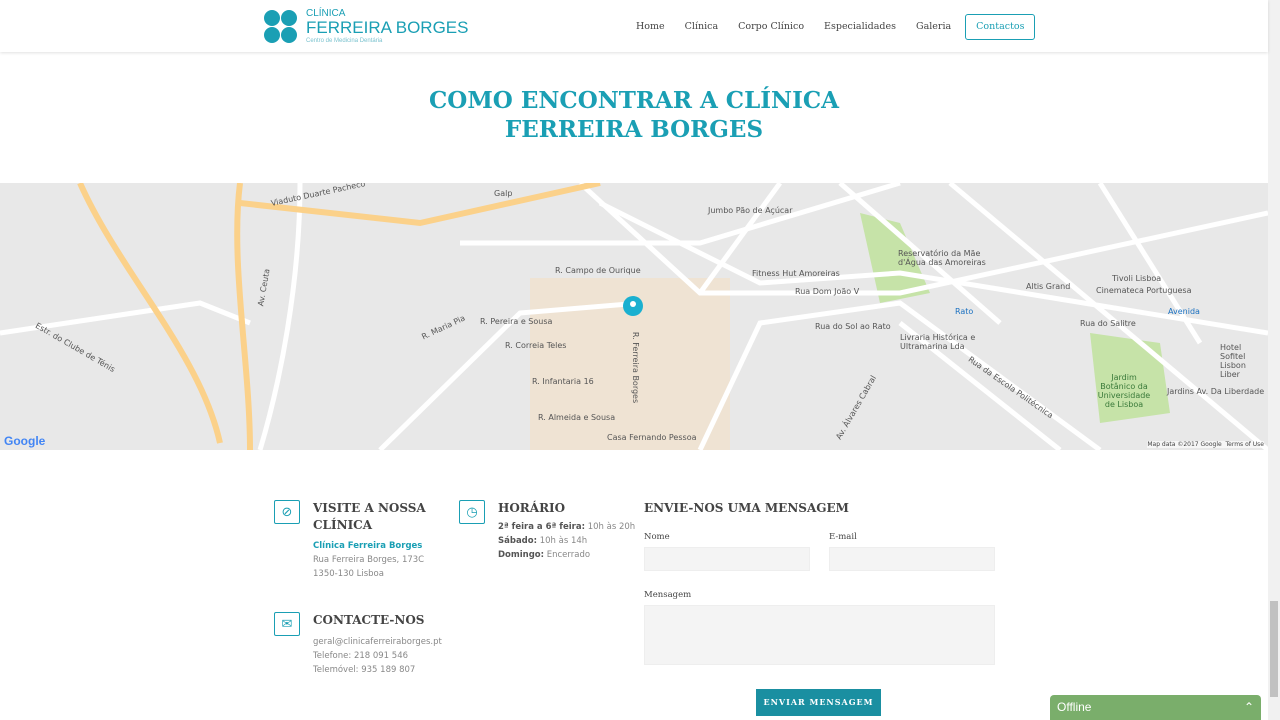 This screenshot has height=720, width=1280. I want to click on contact-email: geral@clinicaferreiraborges.pt, so click(393, 642).